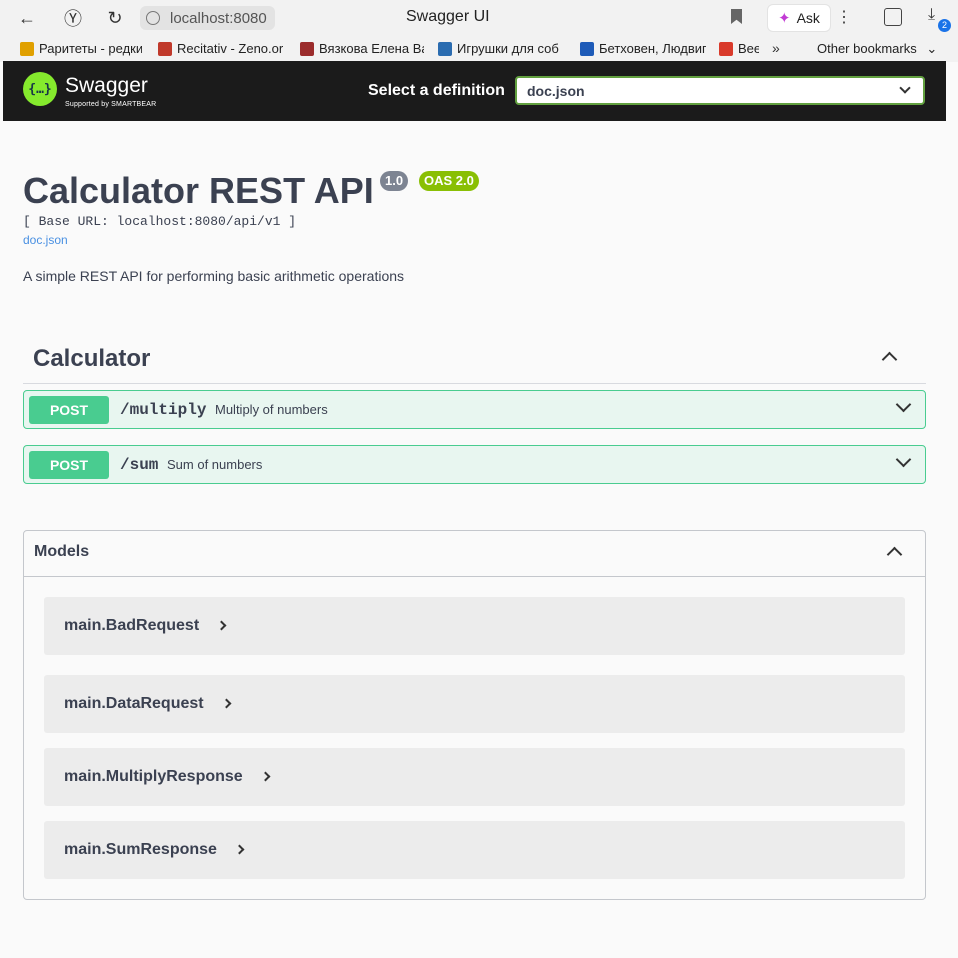 The image size is (958, 958). Describe the element at coordinates (140, 849) in the screenshot. I see `model-name: main.SumResponse` at that location.